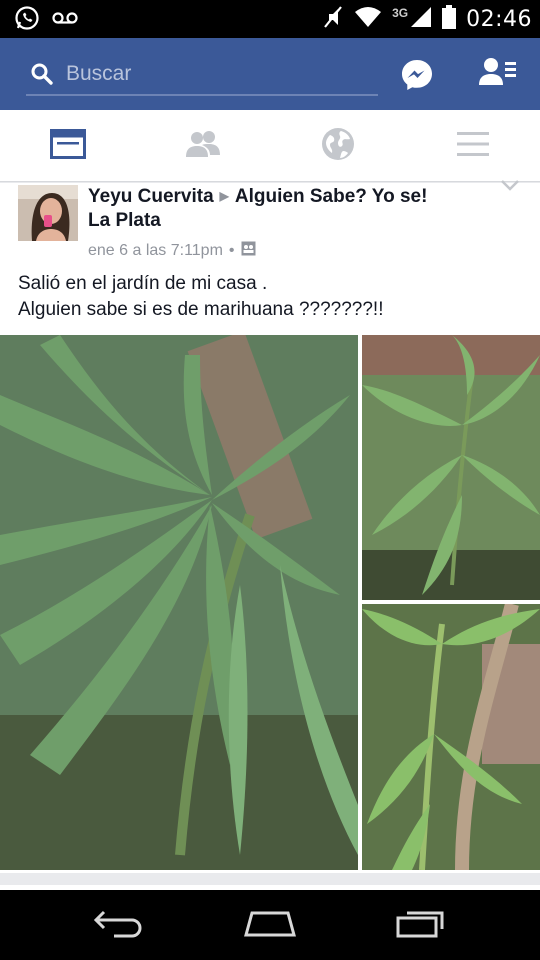 Image resolution: width=540 pixels, height=960 pixels. Describe the element at coordinates (124, 221) in the screenshot. I see `post-location: La Plata` at that location.